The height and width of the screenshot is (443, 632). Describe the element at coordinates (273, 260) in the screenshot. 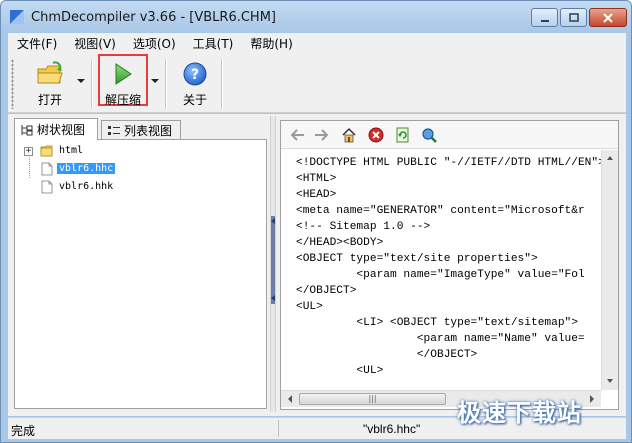

I see `splitter-grip` at that location.